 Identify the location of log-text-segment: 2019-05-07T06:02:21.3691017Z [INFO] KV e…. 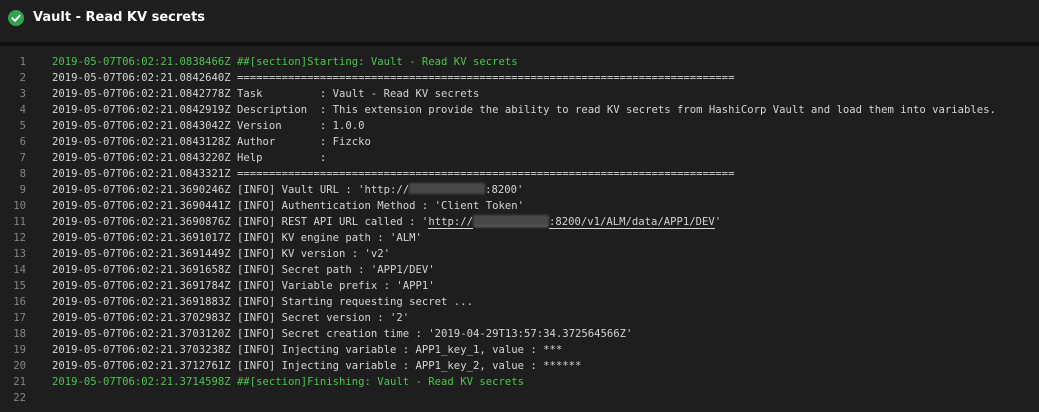
(237, 238).